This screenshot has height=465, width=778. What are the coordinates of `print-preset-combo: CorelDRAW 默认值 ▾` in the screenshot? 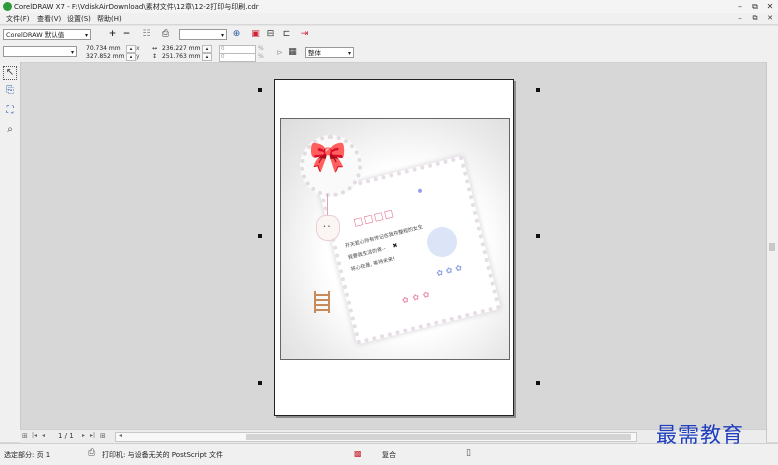 It's located at (47, 34).